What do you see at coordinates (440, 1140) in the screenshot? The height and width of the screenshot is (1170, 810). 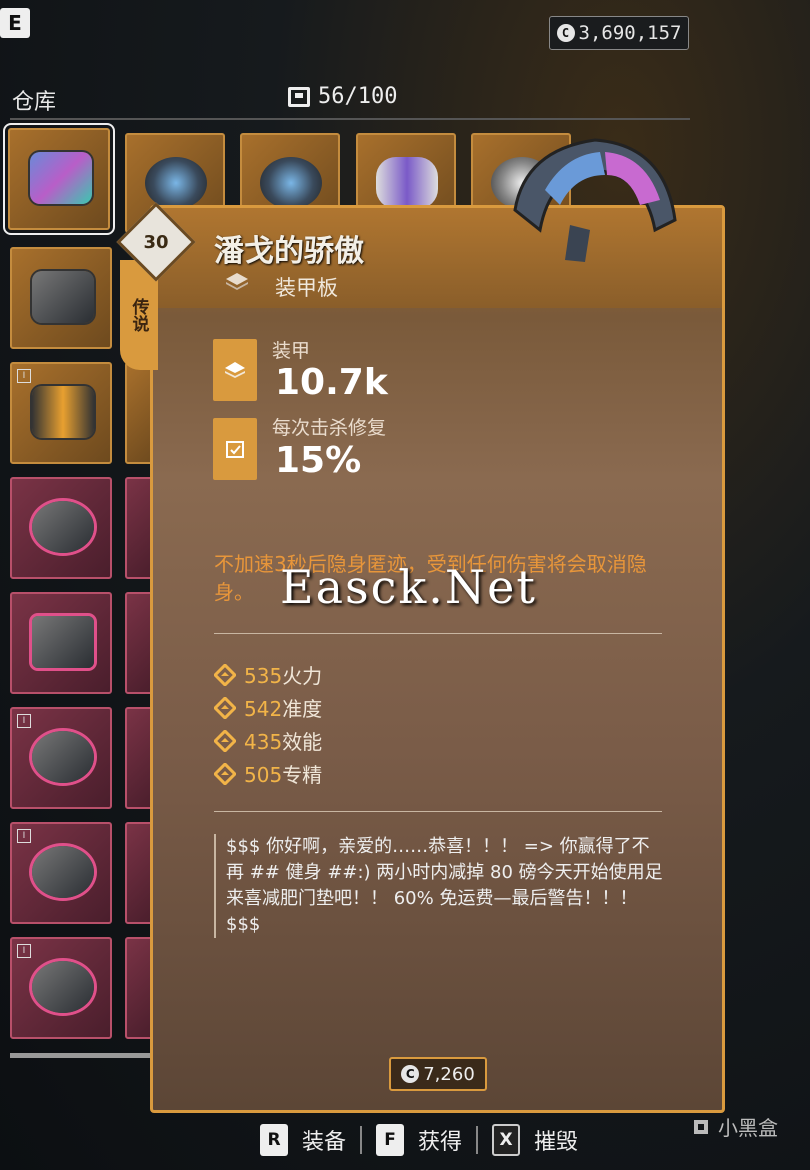 I see `obtain-action: 获得` at bounding box center [440, 1140].